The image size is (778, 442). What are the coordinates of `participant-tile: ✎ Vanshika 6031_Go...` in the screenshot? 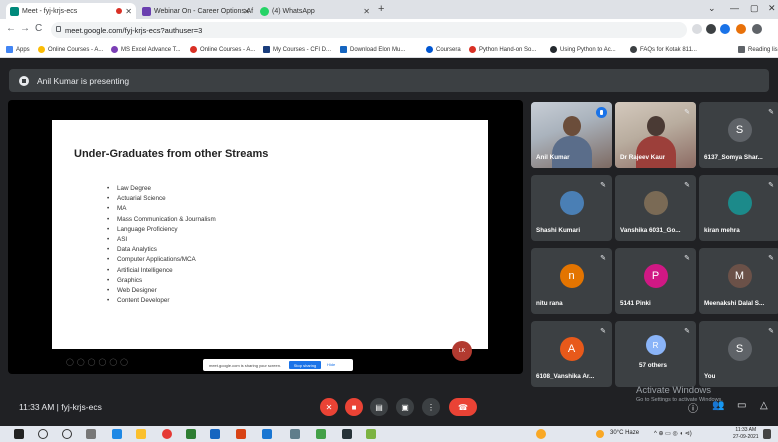 It's located at (655, 208).